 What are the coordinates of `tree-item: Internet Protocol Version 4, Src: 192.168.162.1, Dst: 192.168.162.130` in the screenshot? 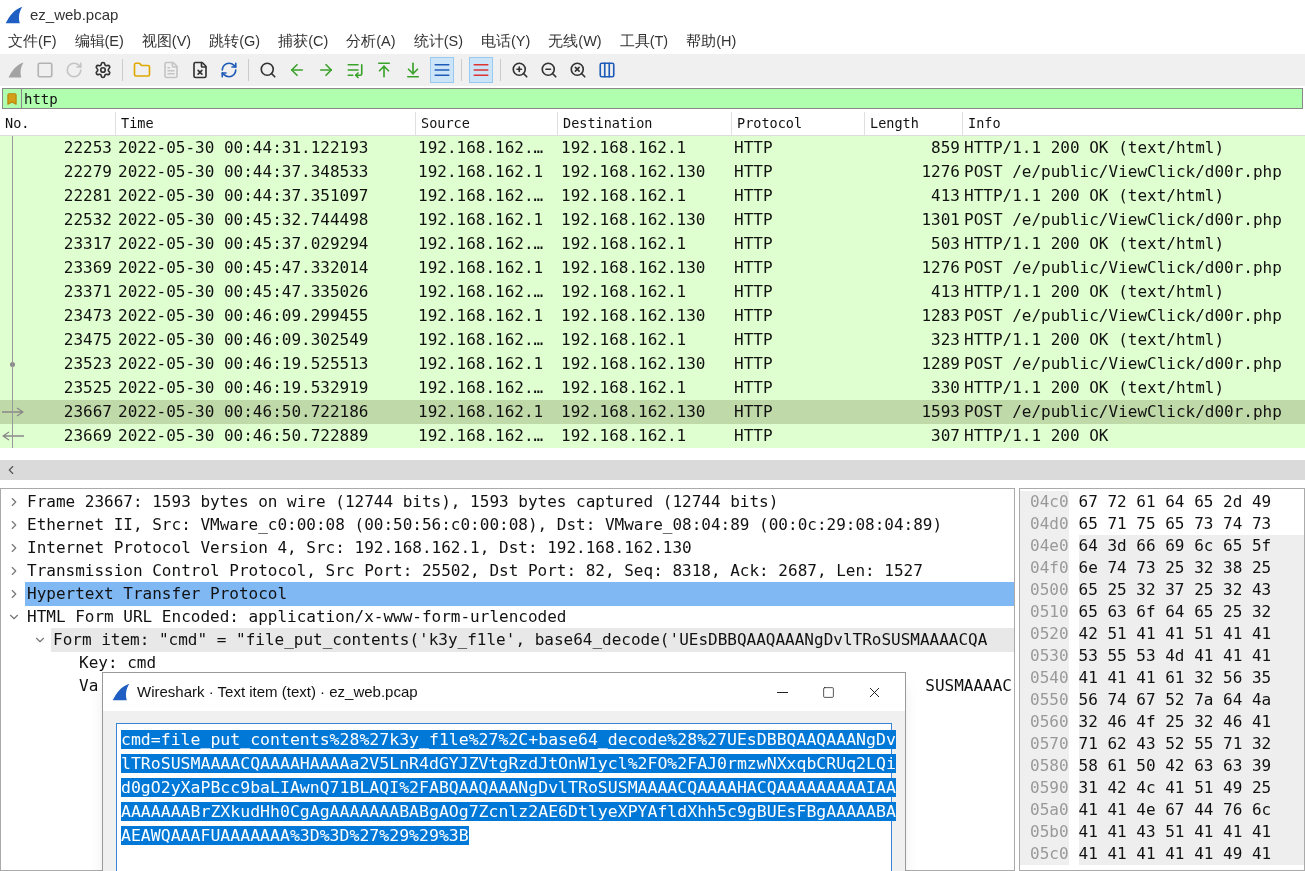 It's located at (519, 547).